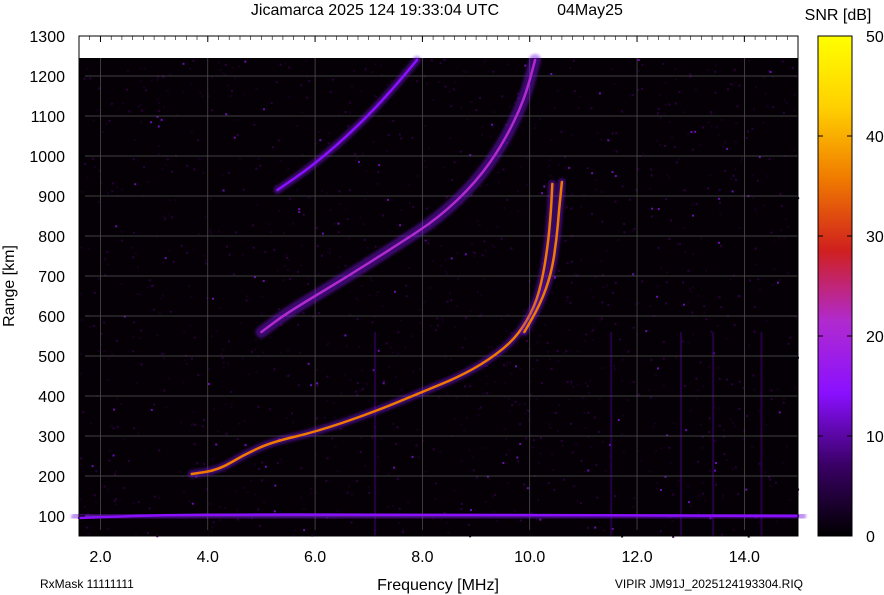 This screenshot has height=595, width=884. Describe the element at coordinates (529, 557) in the screenshot. I see `x-tick-label: 10.0` at that location.